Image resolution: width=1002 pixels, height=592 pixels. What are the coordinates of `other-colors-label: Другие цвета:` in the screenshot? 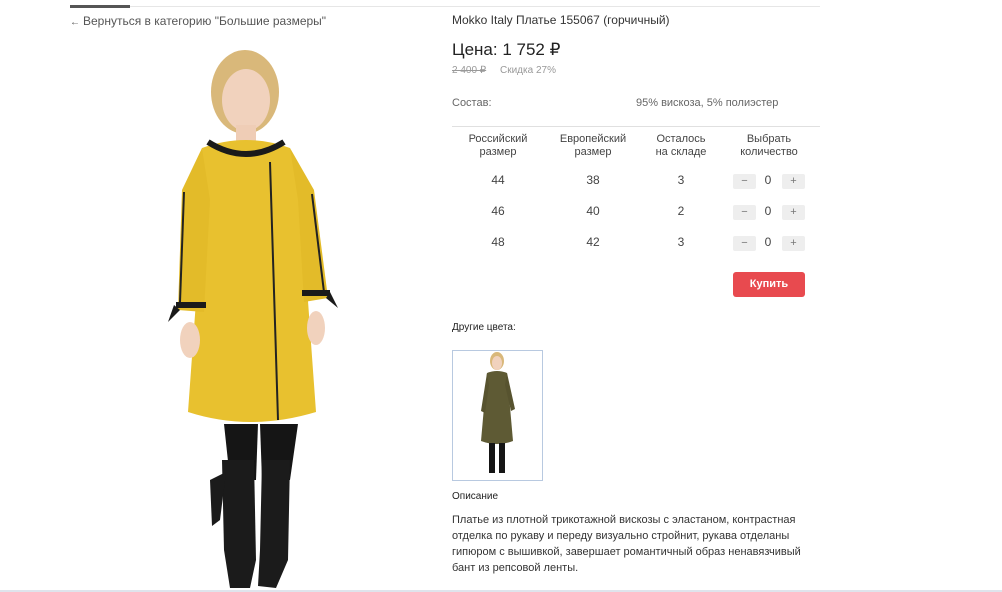 It's located at (484, 327).